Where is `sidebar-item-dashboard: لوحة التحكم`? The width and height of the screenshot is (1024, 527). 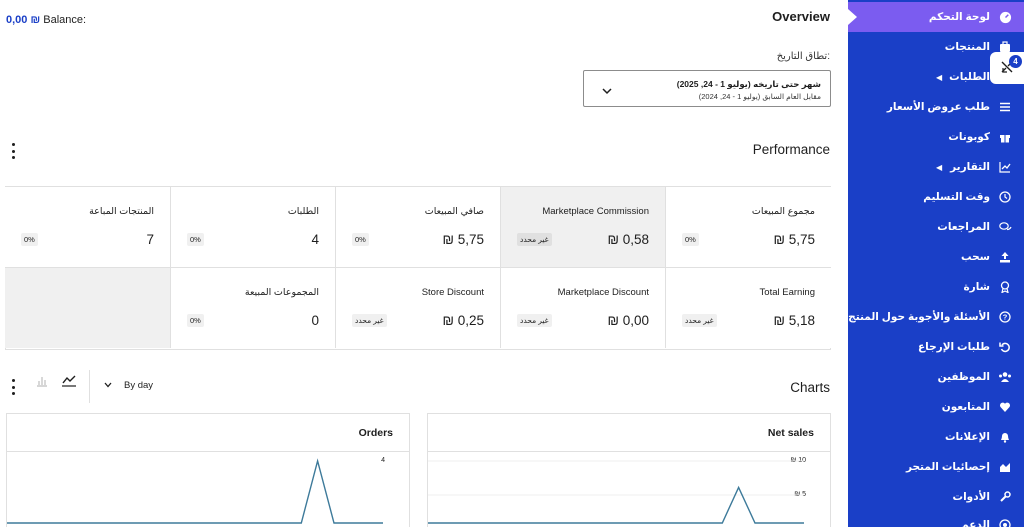
sidebar-item-dashboard: لوحة التحكم is located at coordinates (936, 17).